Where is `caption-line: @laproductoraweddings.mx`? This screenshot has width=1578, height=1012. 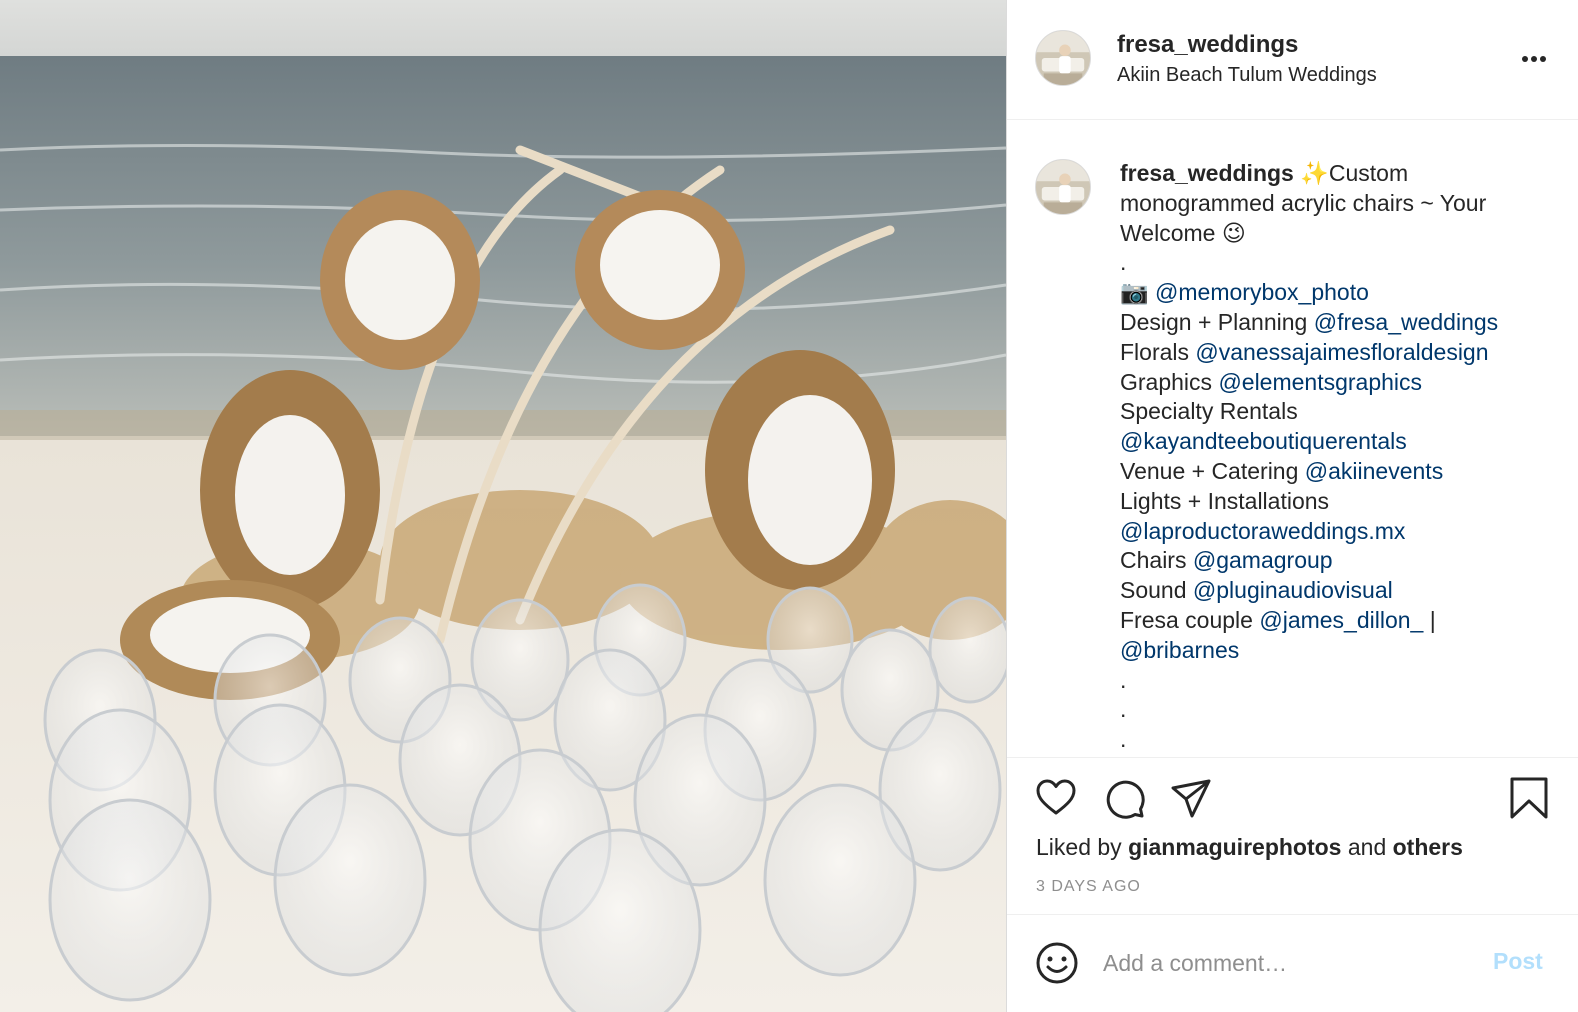
caption-line: @laproductoraweddings.mx is located at coordinates (1335, 532).